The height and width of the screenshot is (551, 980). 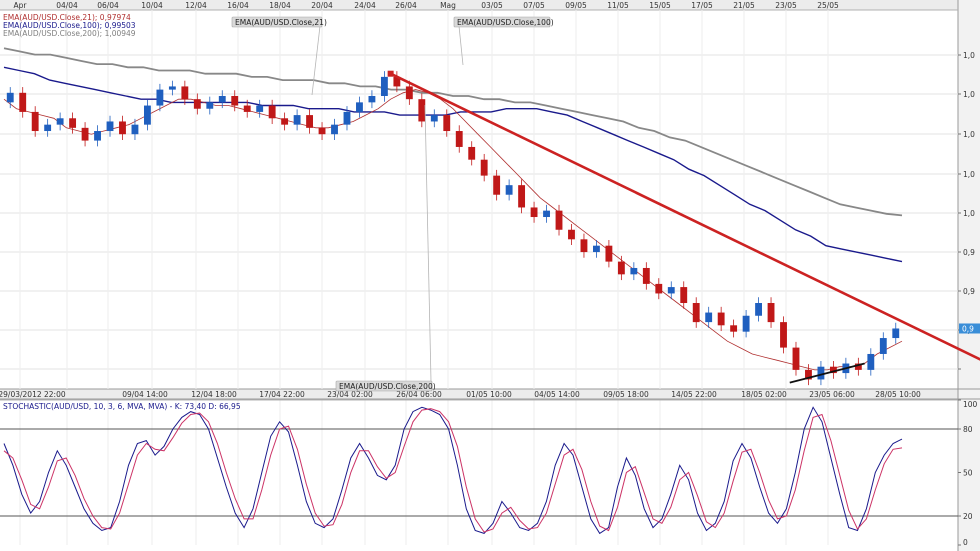 I want to click on top-date-label: 21/05, so click(x=744, y=5).